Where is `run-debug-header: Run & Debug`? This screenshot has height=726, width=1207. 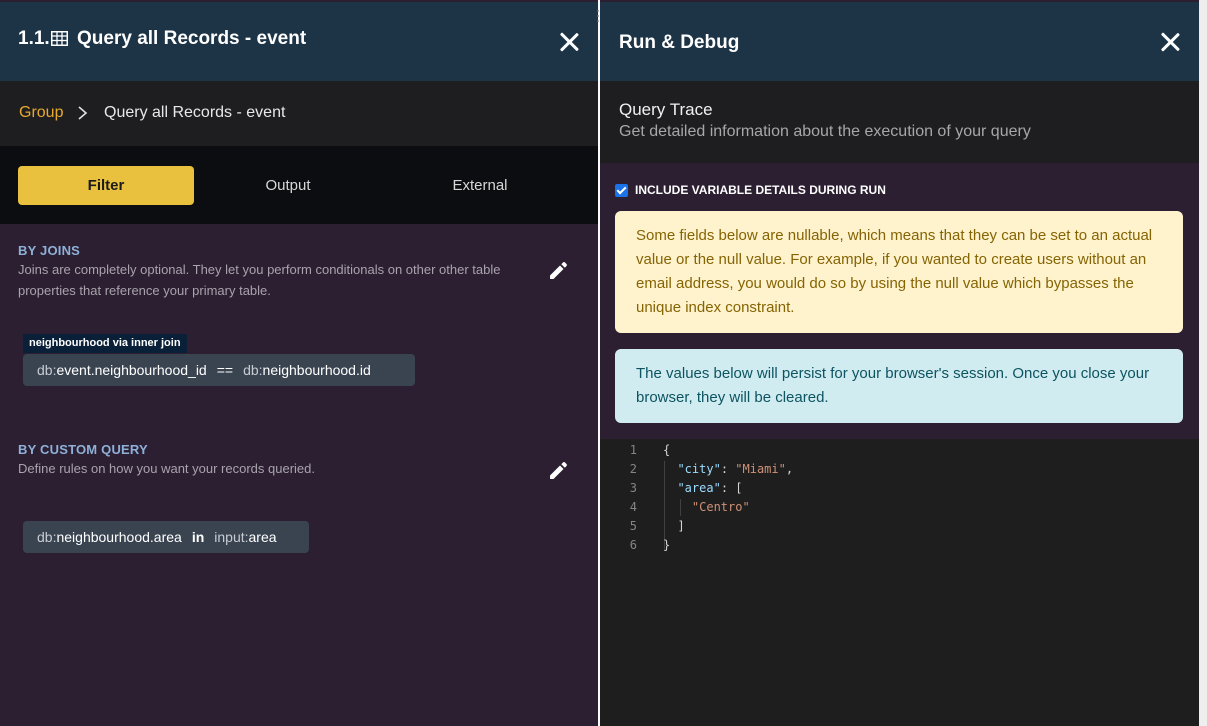 run-debug-header: Run & Debug is located at coordinates (899, 41).